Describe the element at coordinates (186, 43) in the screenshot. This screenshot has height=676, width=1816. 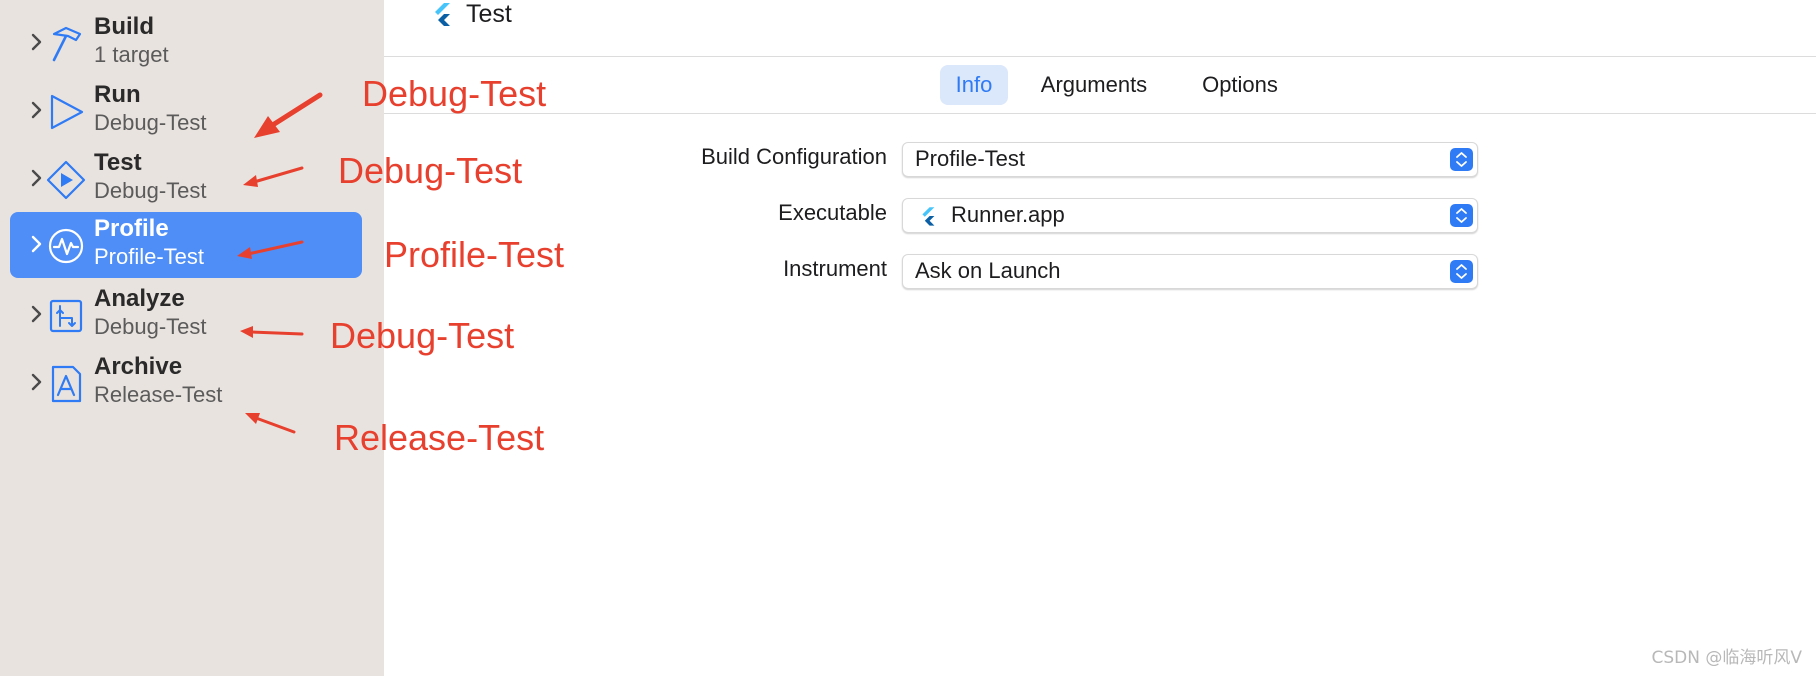
I see `sidebar-item-build: Build 1 target` at that location.